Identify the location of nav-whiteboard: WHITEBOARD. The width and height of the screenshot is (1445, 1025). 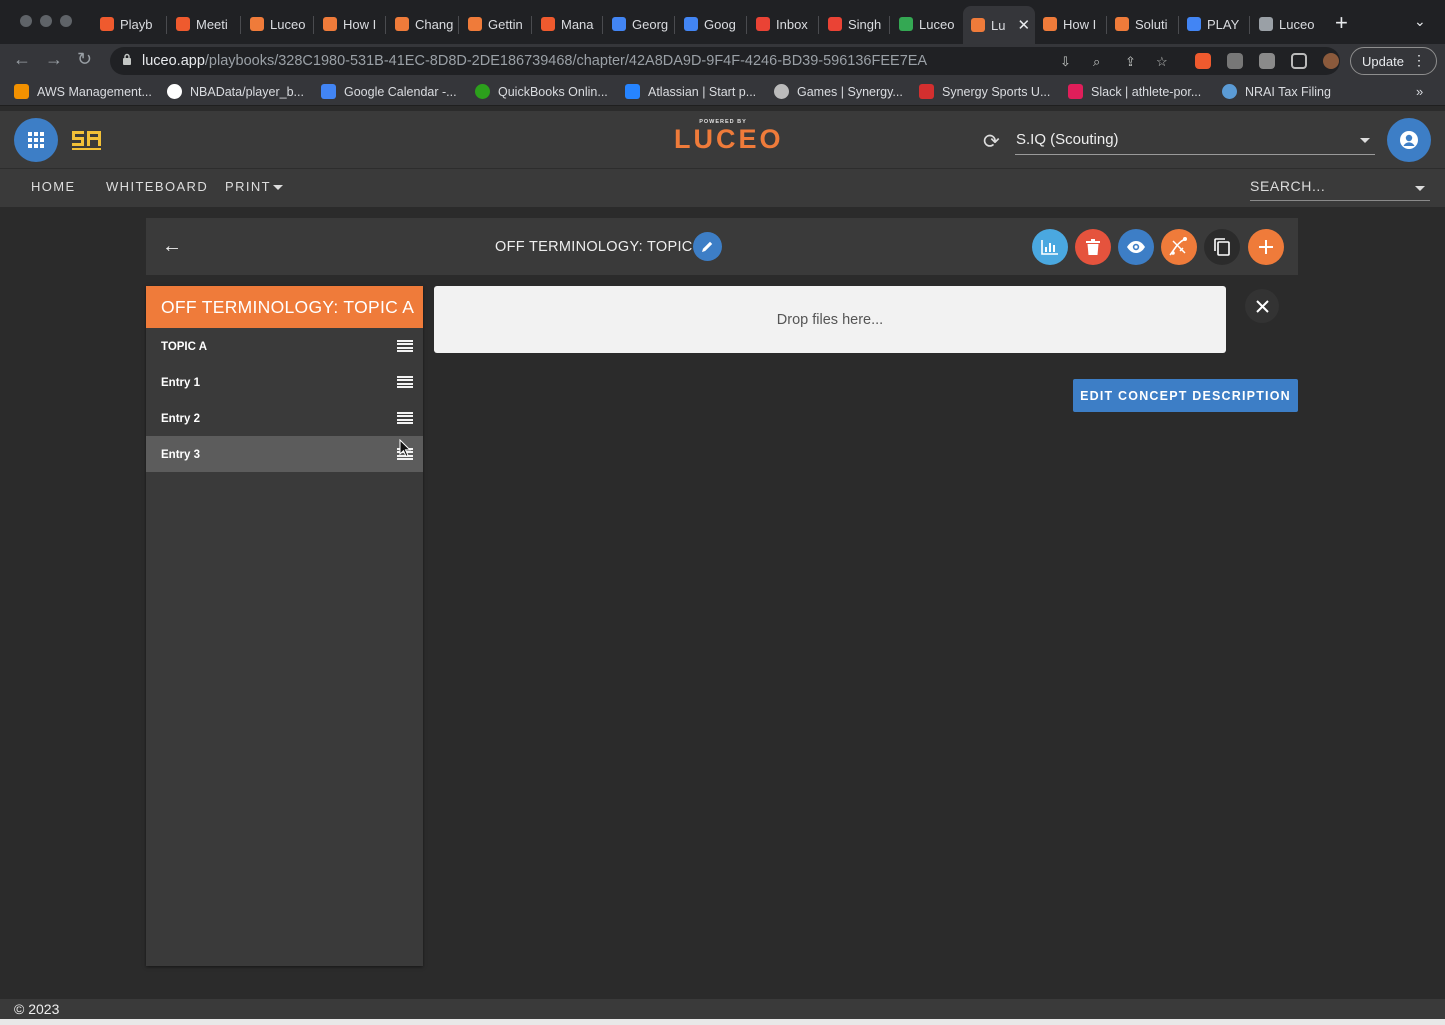
(157, 186).